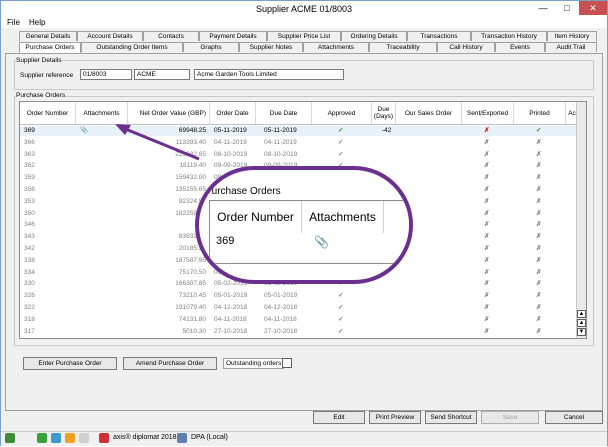 The image size is (608, 447). Describe the element at coordinates (243, 191) in the screenshot. I see `zoom-title: Purchase Orders` at that location.